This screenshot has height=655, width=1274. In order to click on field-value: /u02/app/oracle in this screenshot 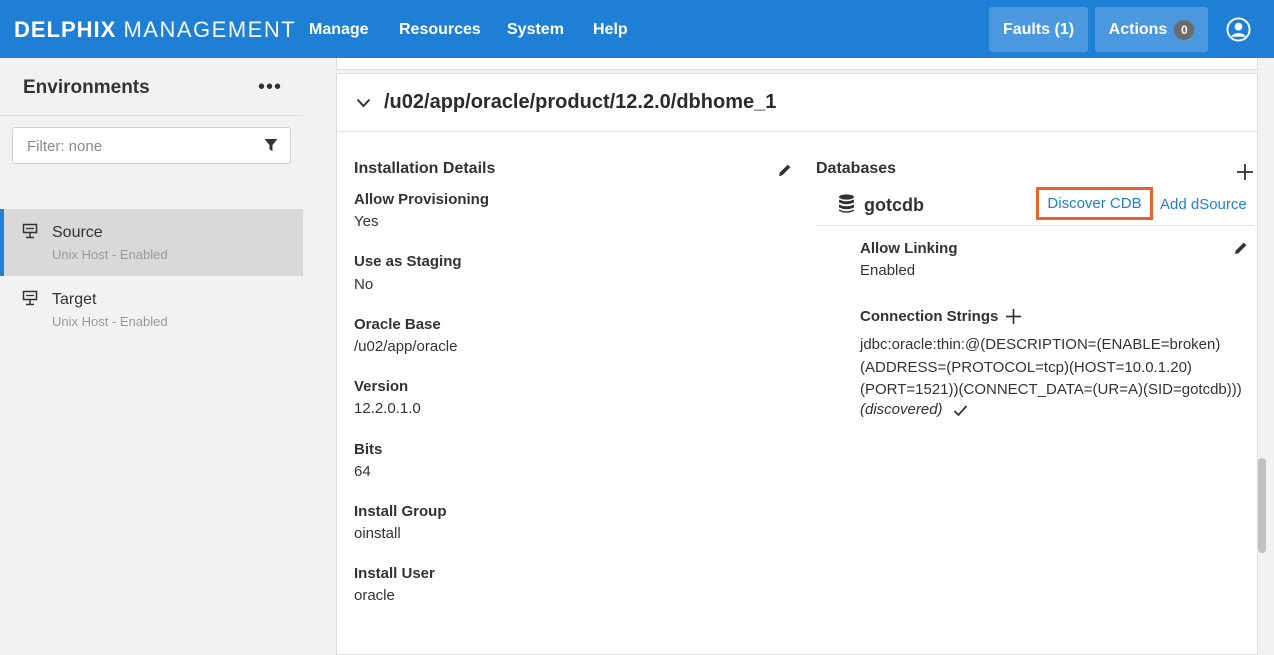, I will do `click(406, 346)`.